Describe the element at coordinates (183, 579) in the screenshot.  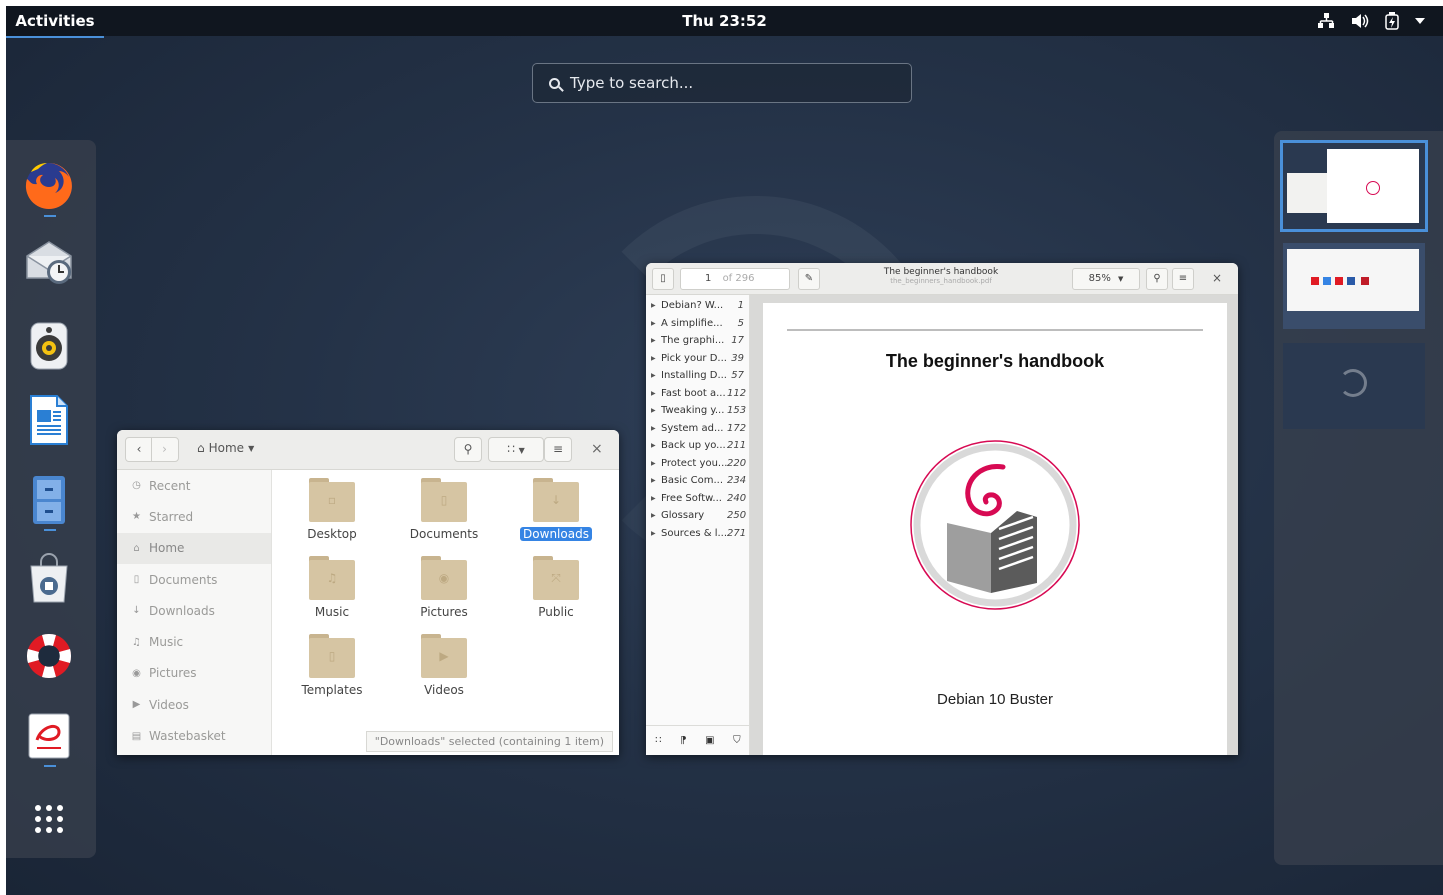
I see `sidebar-item-label: Documents` at that location.